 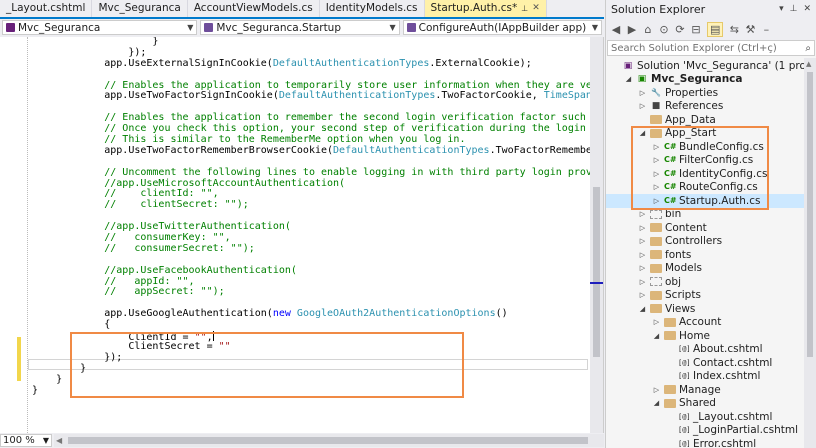 I want to click on tree-node-contact-cshtml: [@] Contact.cshtml, so click(x=689, y=363).